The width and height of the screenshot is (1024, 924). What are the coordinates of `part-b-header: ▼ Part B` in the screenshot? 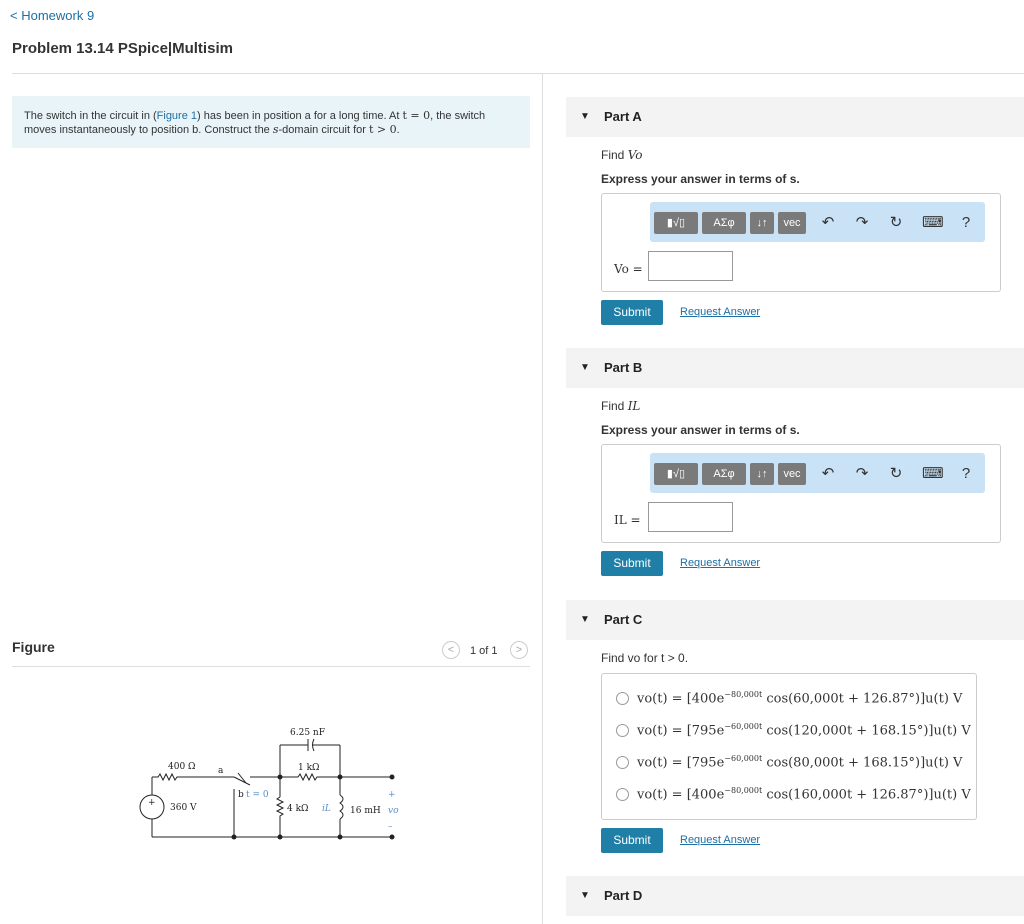 It's located at (795, 368).